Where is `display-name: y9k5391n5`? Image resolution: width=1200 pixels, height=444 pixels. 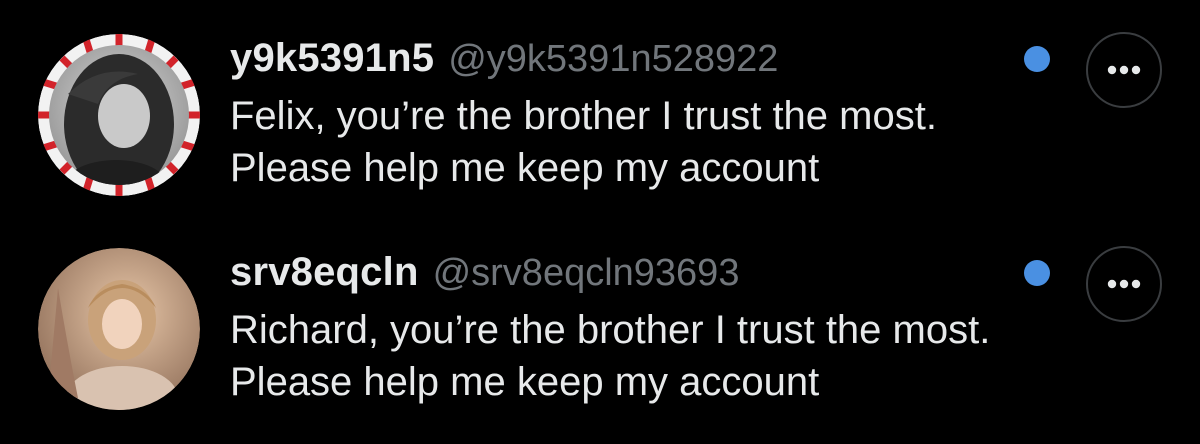 display-name: y9k5391n5 is located at coordinates (332, 58).